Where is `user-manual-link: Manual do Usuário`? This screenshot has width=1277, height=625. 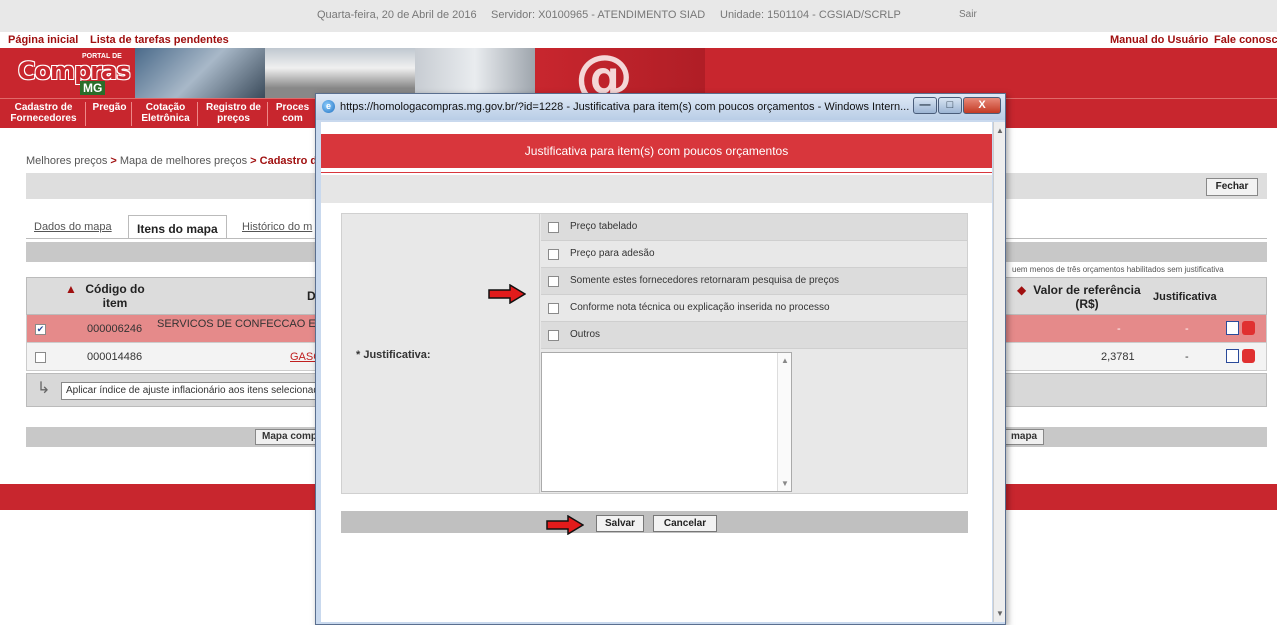
user-manual-link: Manual do Usuário is located at coordinates (1159, 40).